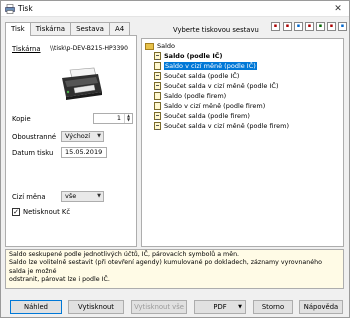 The image size is (350, 318). I want to click on currency-label: Cizí měna, so click(29, 197).